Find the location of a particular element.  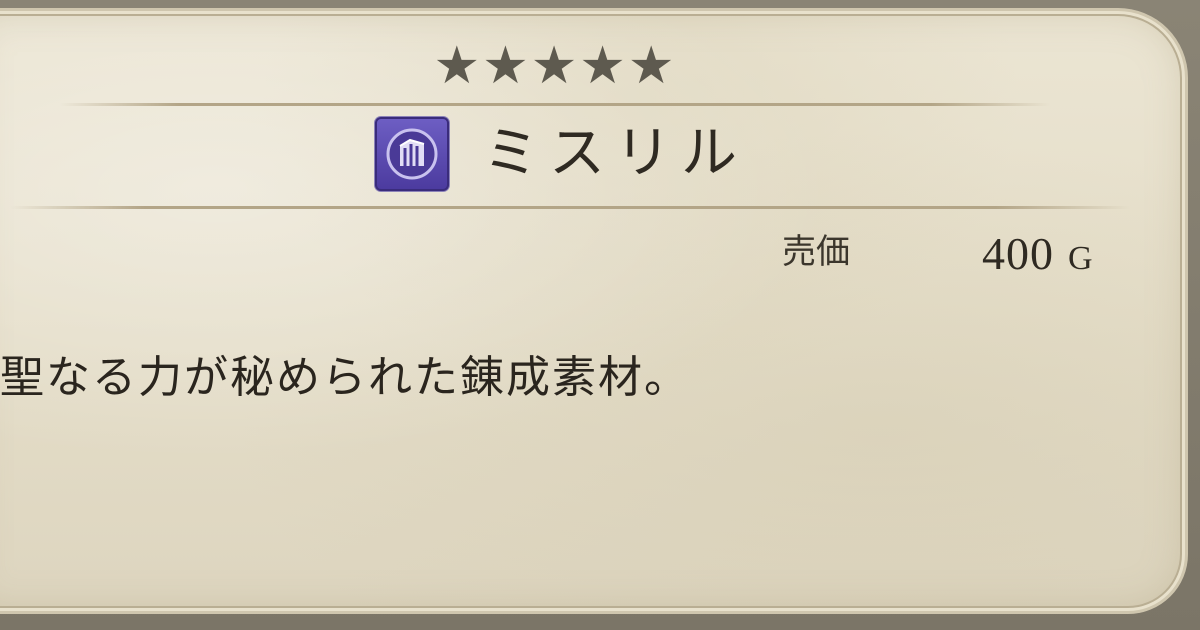

price-amount: 400 is located at coordinates (1018, 253).